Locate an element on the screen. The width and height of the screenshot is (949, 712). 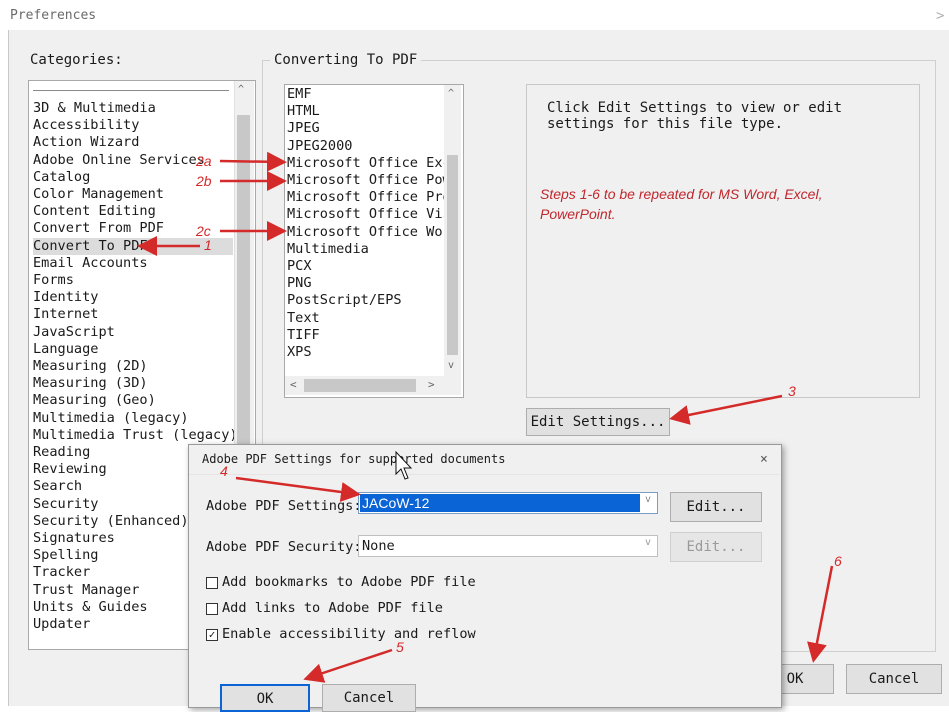
annotation-5: 5 is located at coordinates (400, 647).